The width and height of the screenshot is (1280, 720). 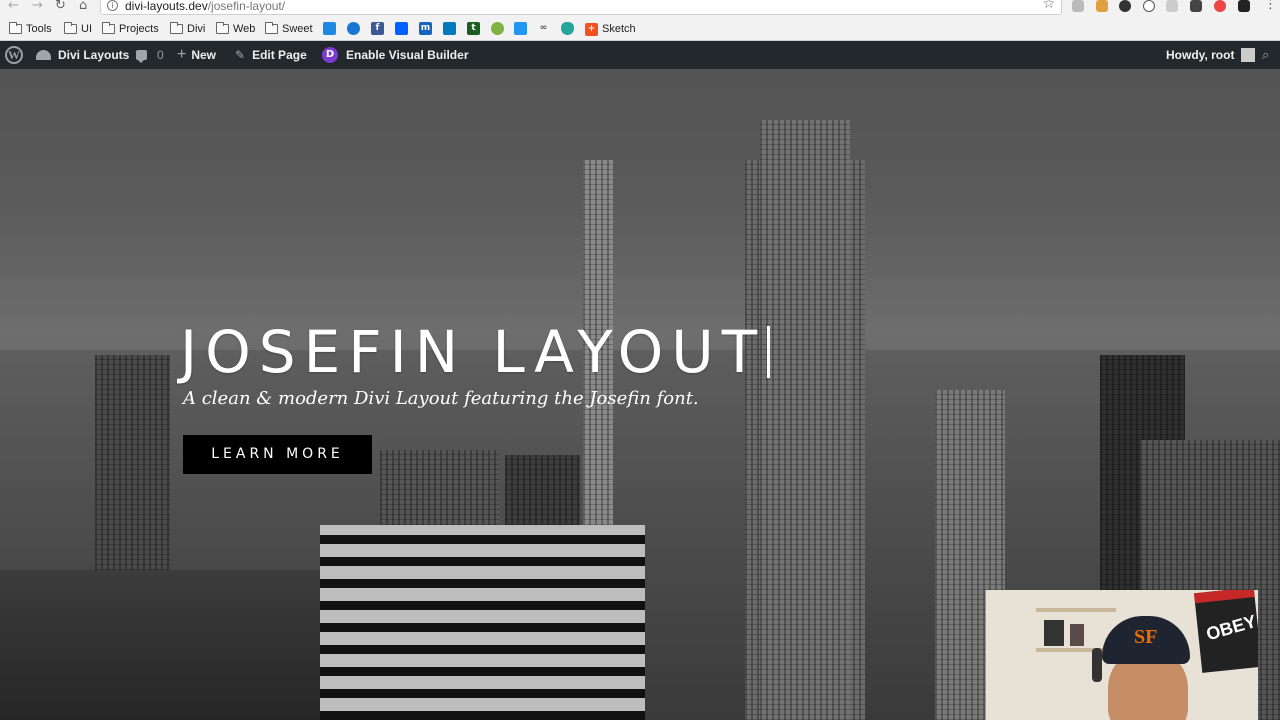 I want to click on pocket-extension-icon, so click(x=1196, y=6).